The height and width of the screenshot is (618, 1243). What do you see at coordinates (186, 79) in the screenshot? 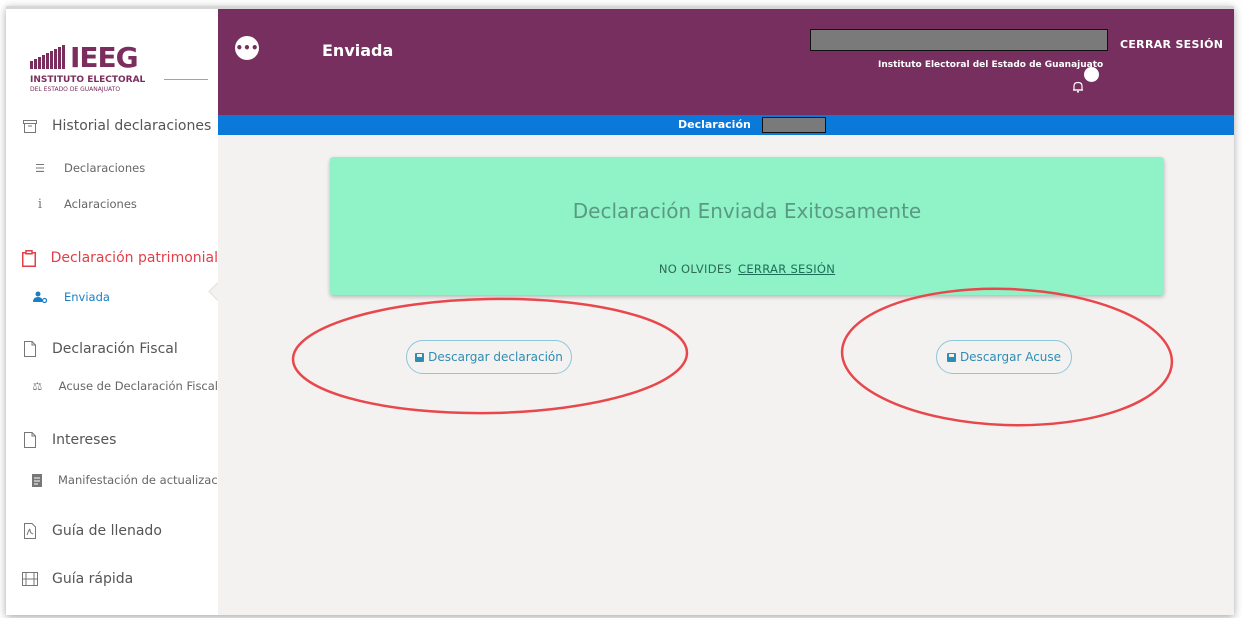
I see `divider` at bounding box center [186, 79].